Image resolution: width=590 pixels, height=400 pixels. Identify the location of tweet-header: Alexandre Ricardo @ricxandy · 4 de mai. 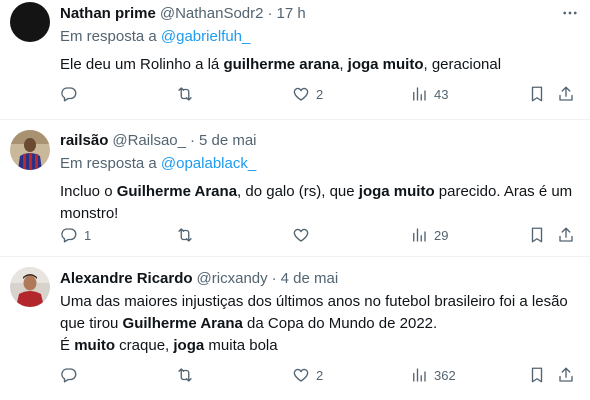
(321, 278).